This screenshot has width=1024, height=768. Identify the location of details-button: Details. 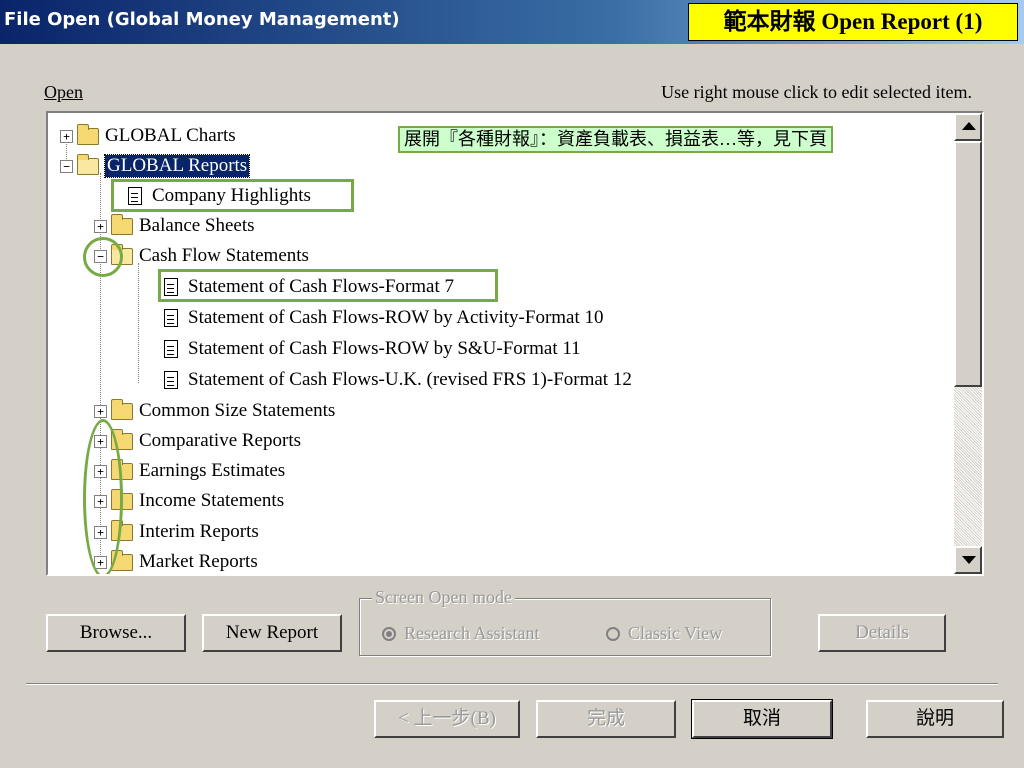
(882, 633).